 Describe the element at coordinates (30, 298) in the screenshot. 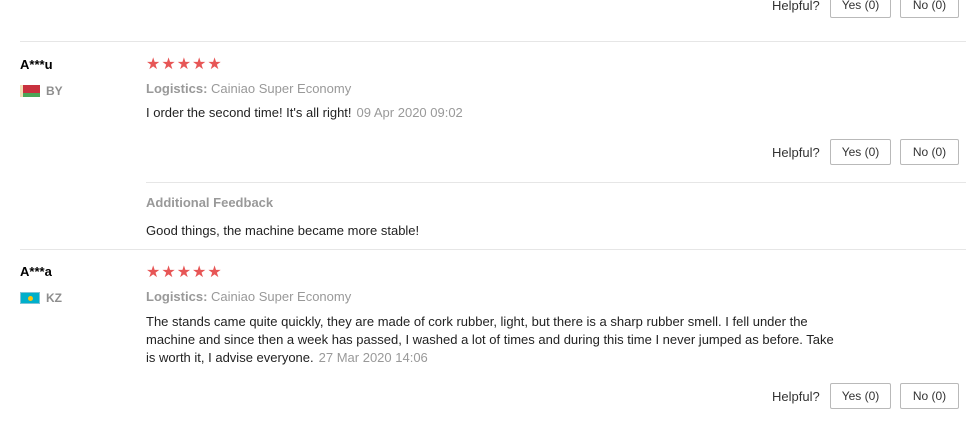

I see `flag-kz-icon` at that location.